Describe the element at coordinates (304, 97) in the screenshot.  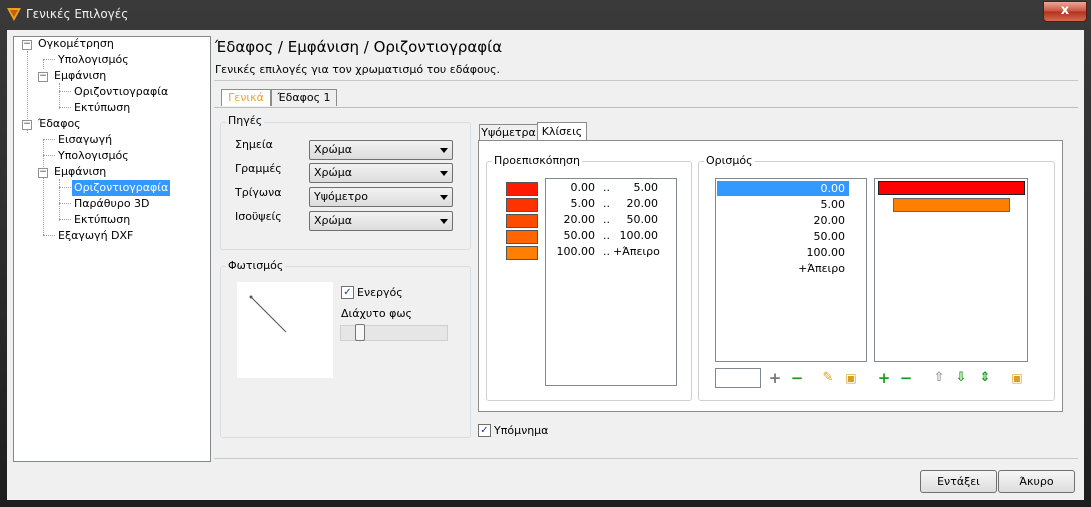
I see `tab-ground-1: Έδαφος 1` at that location.